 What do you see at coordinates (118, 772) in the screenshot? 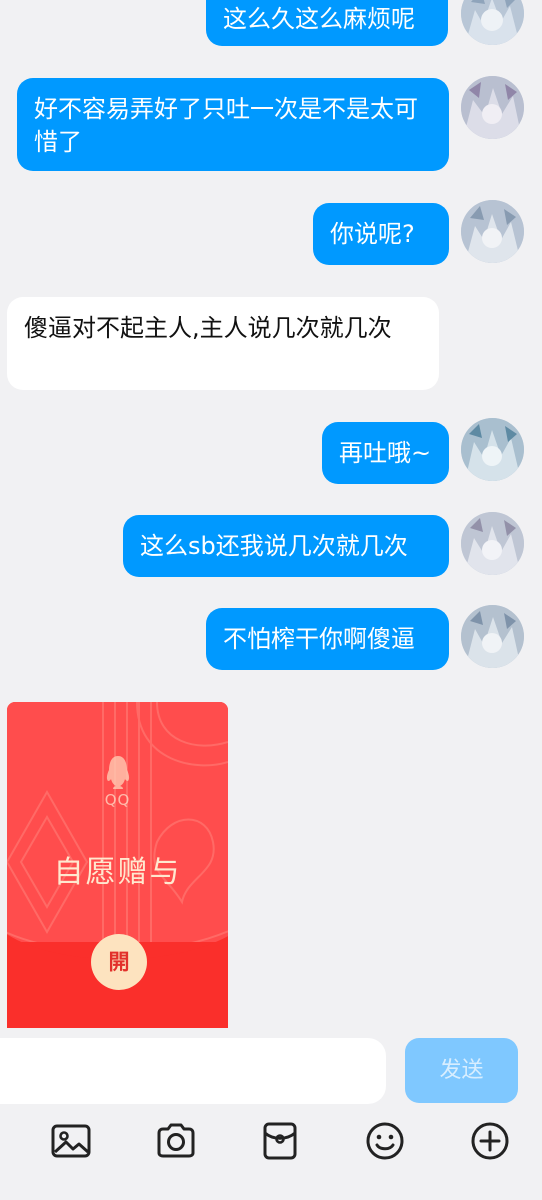
I see `qq-penguin-icon` at bounding box center [118, 772].